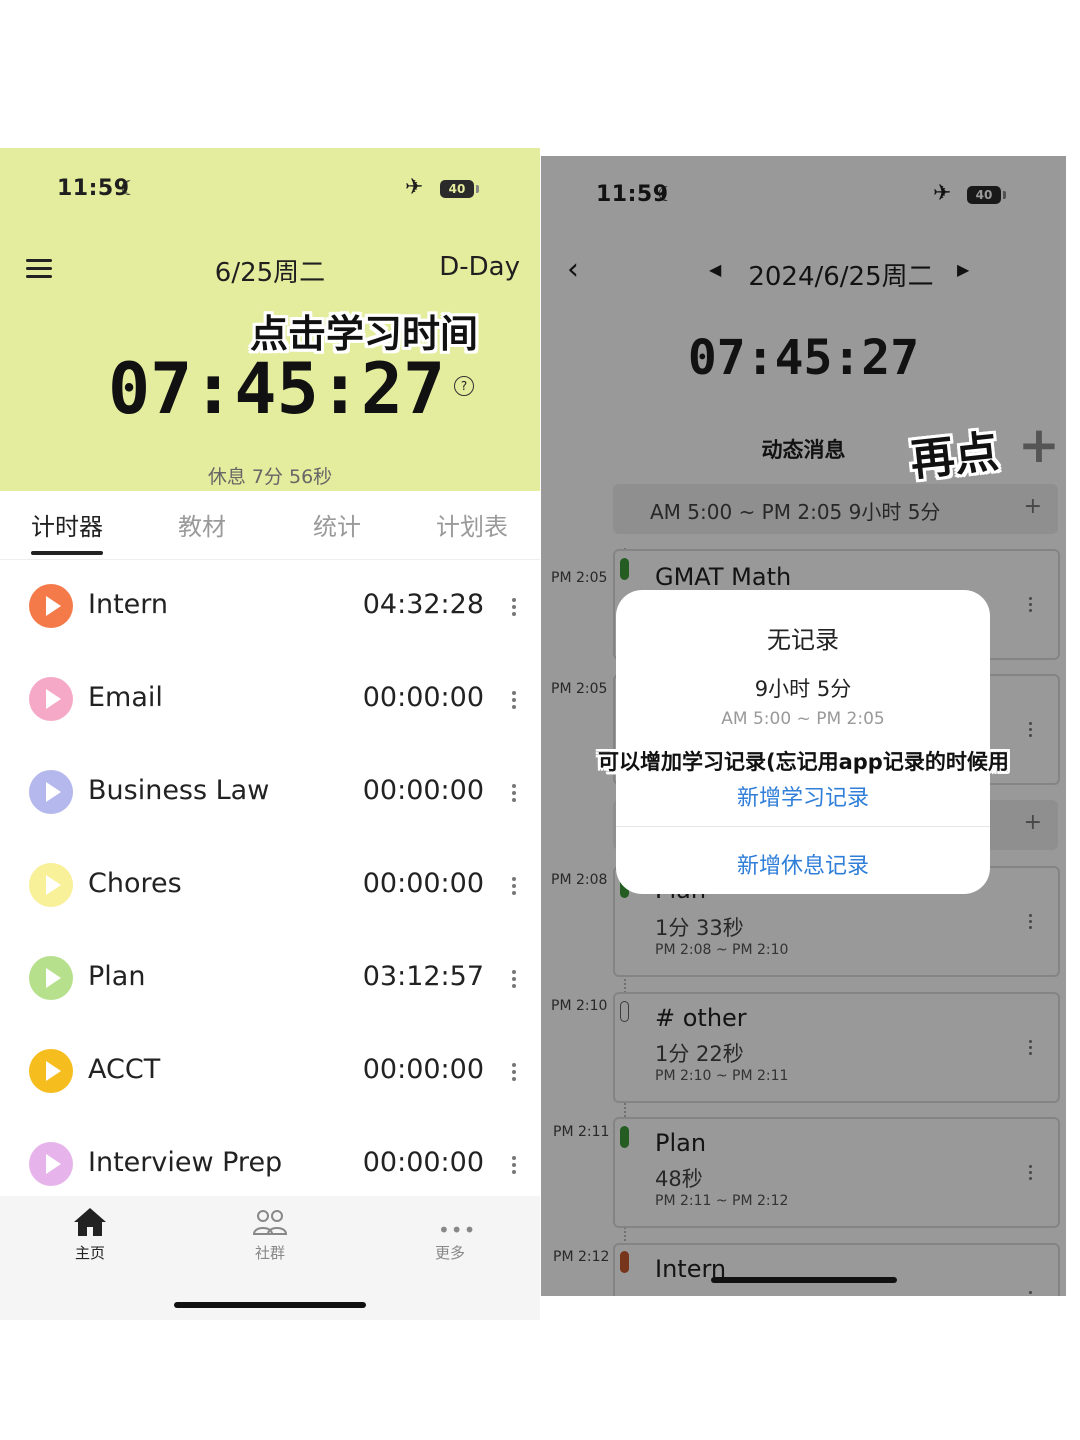 This screenshot has height=1440, width=1080. I want to click on plus-icon: +, so click(1039, 445).